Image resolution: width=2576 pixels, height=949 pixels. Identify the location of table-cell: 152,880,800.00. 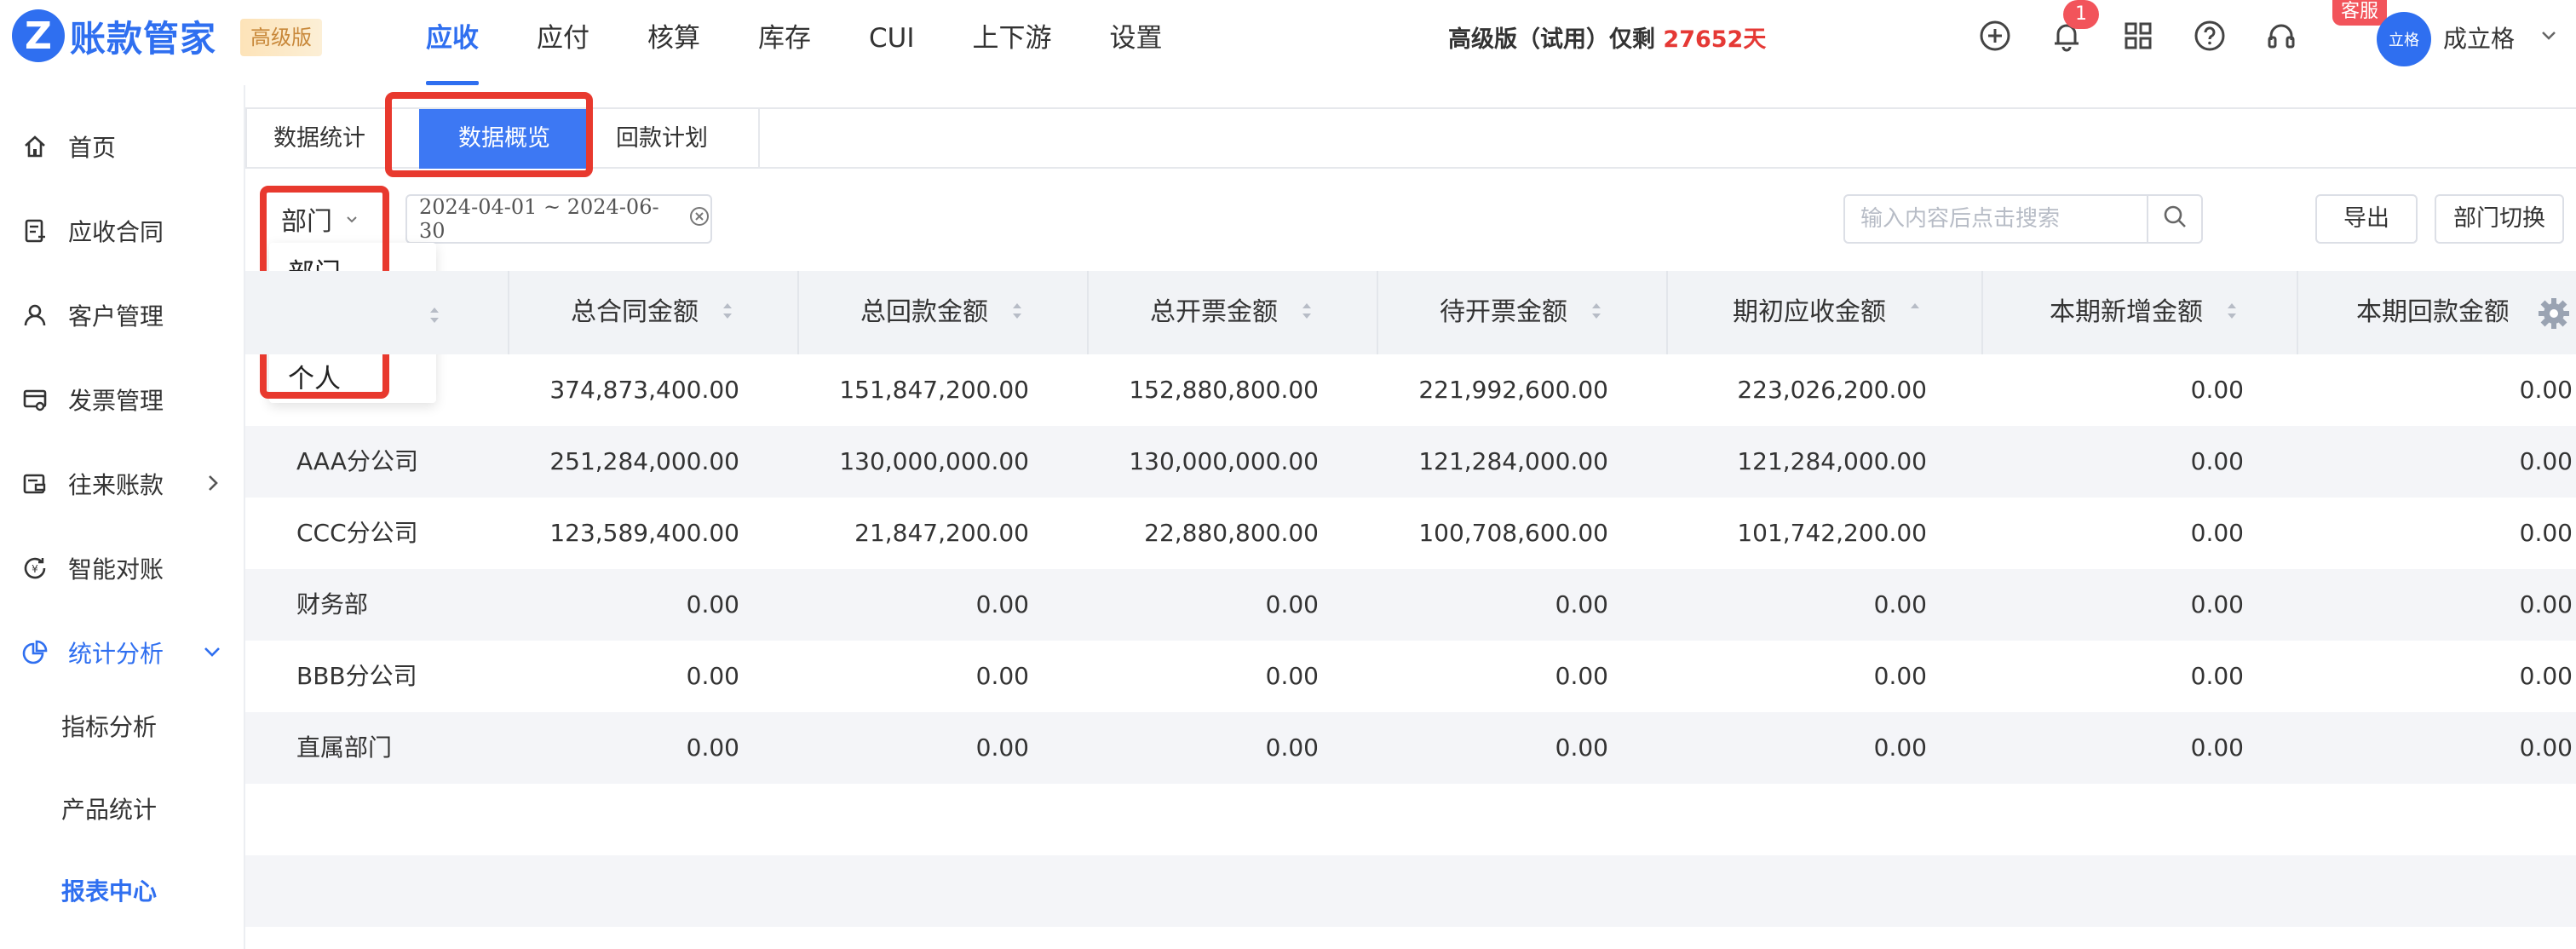
(1224, 390).